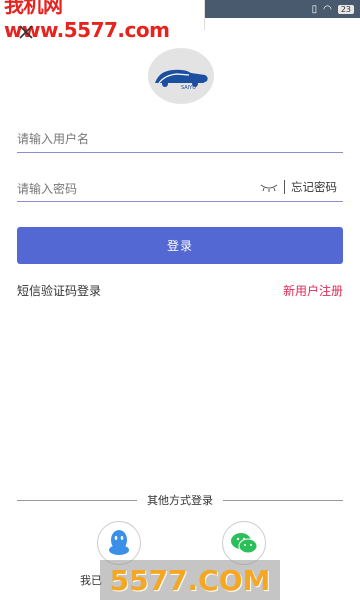  I want to click on forgot-password-link: 忘记密码, so click(314, 187).